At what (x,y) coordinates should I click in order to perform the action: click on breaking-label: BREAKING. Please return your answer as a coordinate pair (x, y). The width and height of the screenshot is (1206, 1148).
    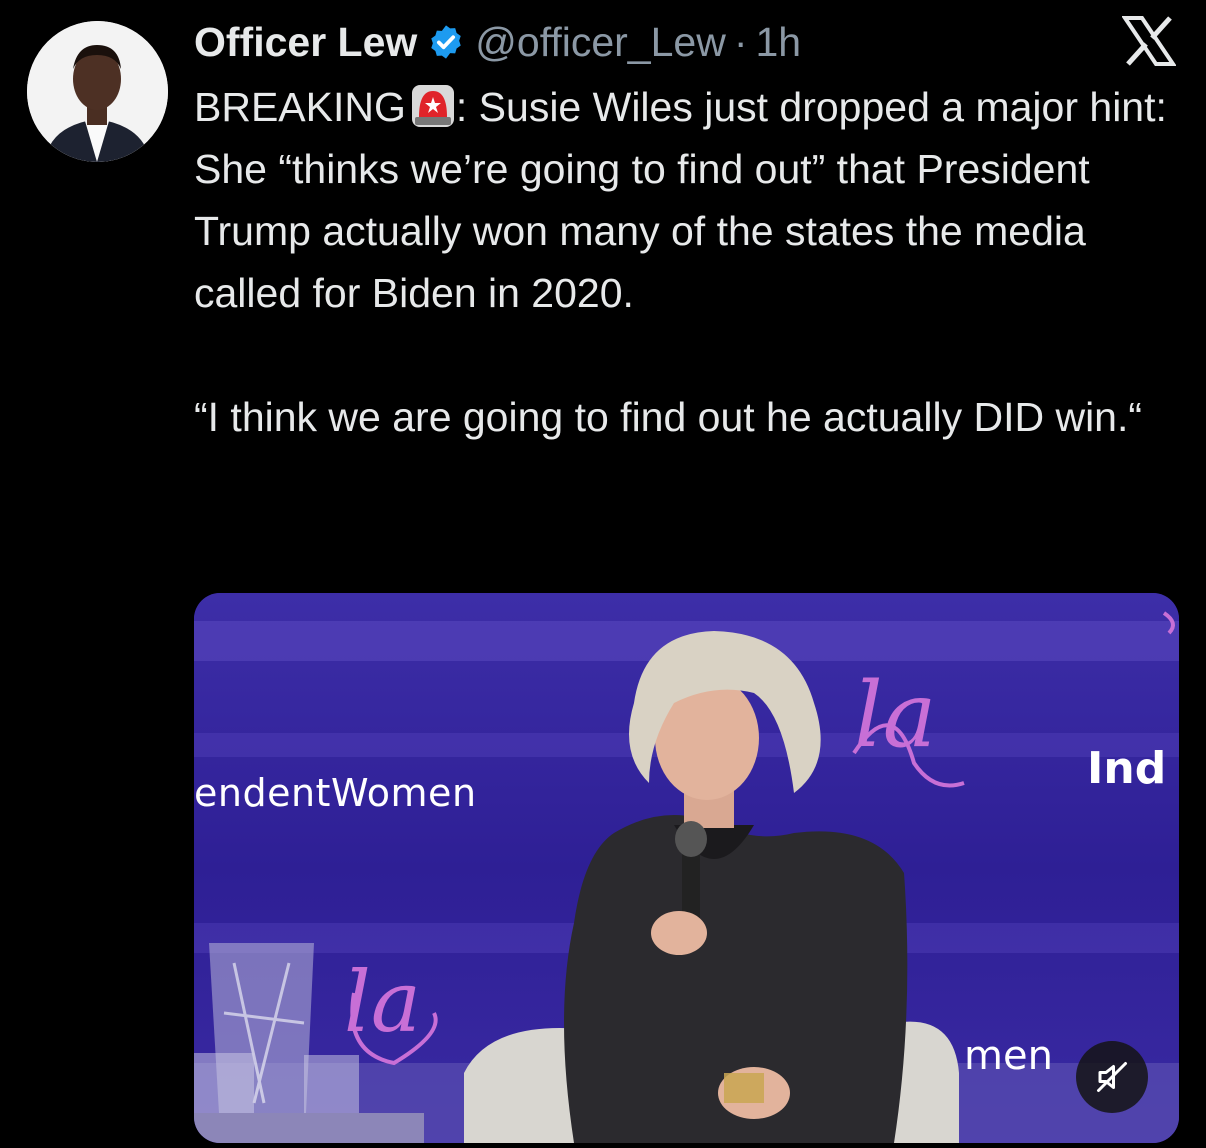
    Looking at the image, I should click on (300, 107).